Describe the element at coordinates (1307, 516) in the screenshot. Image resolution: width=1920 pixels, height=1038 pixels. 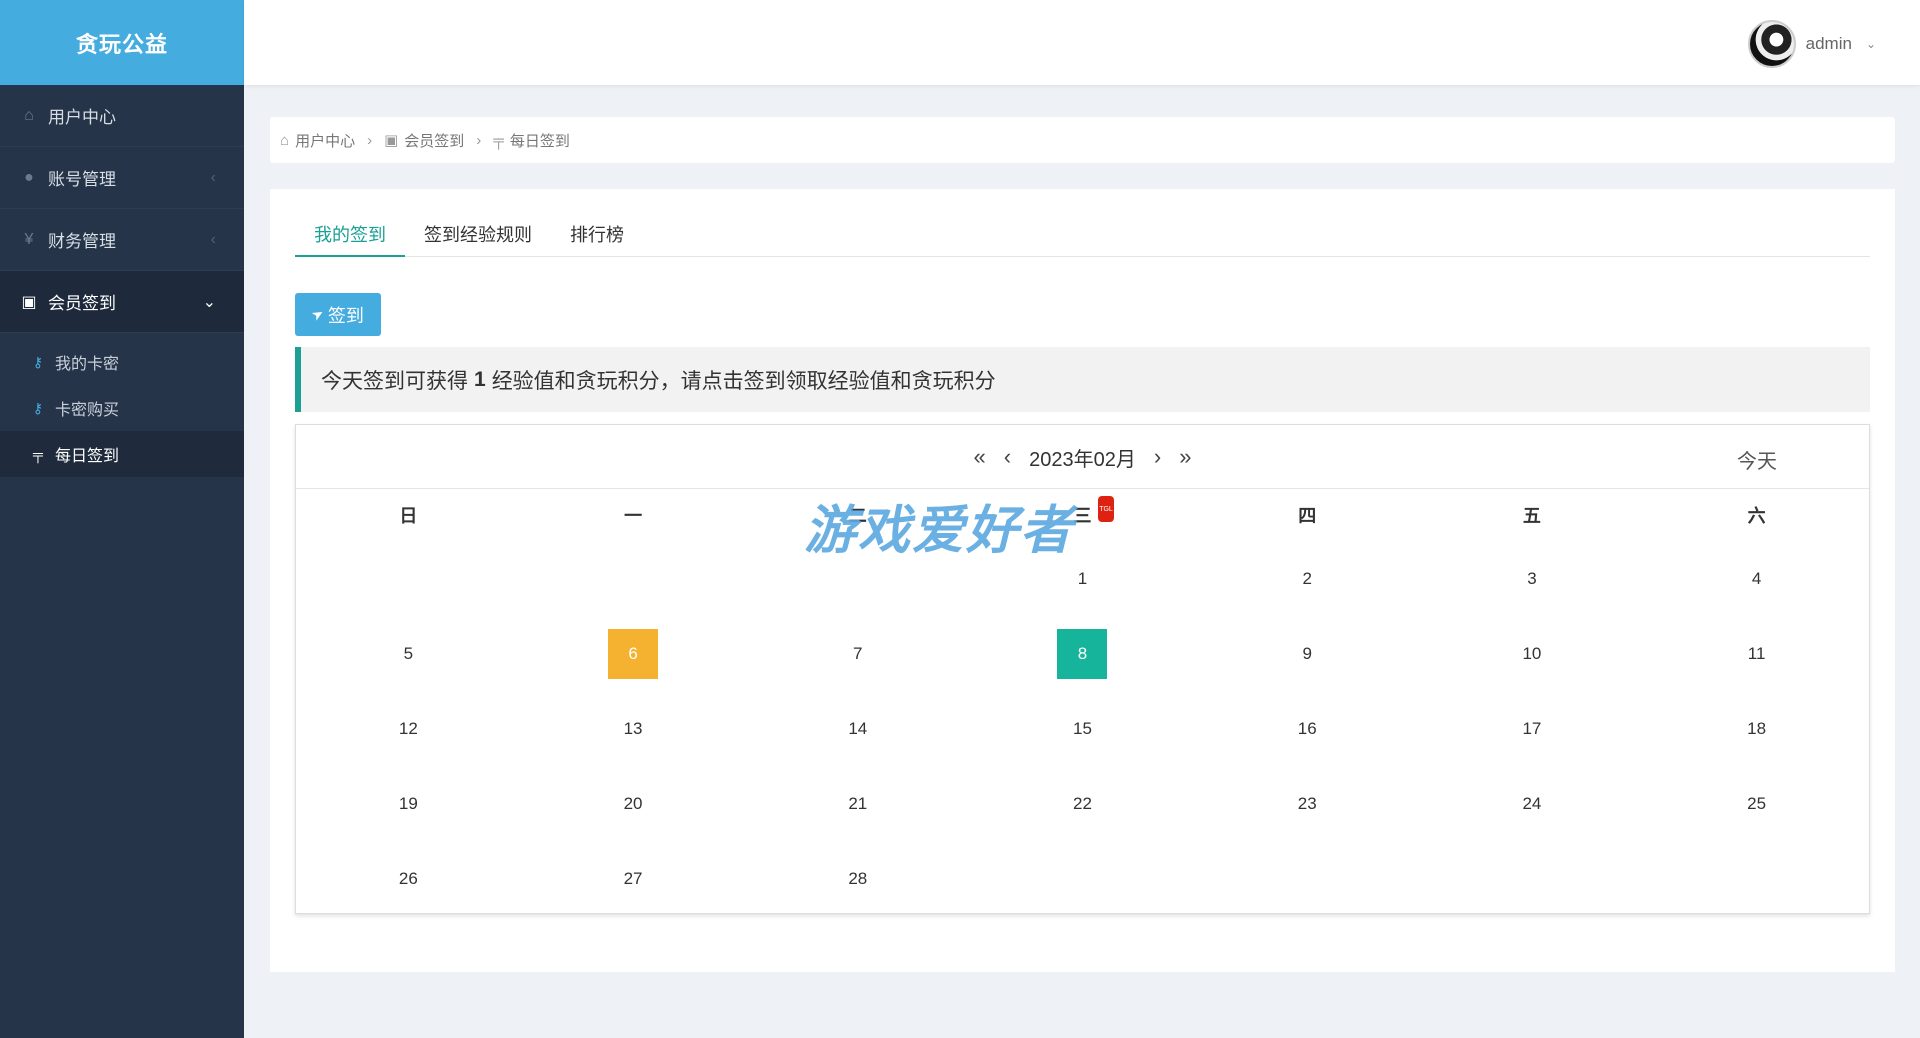
I see `weekday-label: 四` at that location.